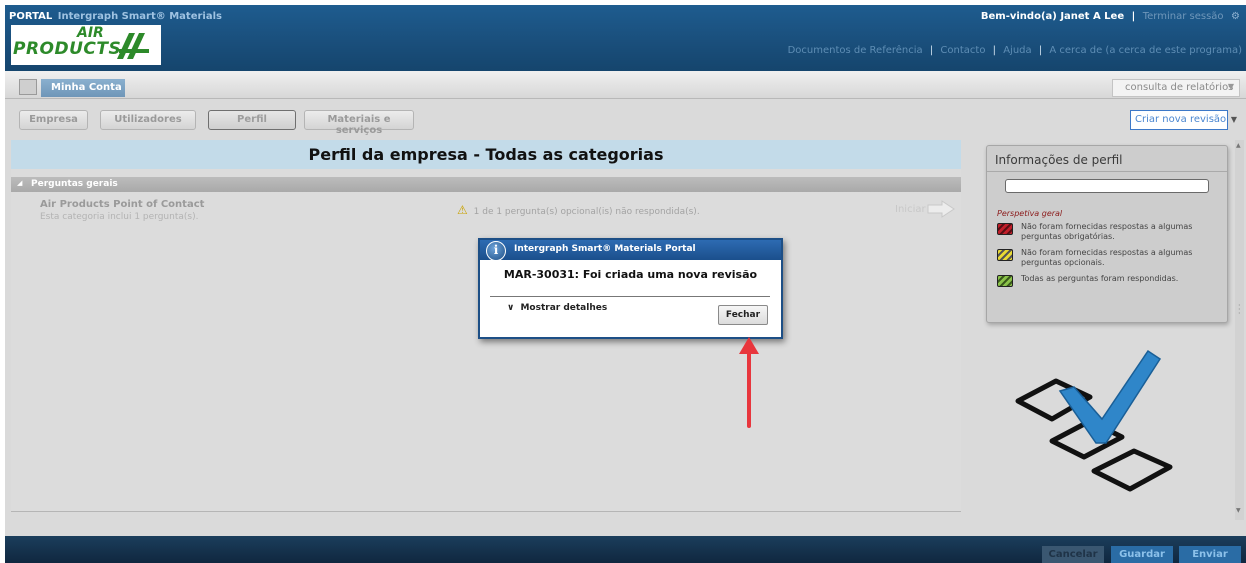 This screenshot has width=1246, height=563. Describe the element at coordinates (511, 308) in the screenshot. I see `chevron-down-icon: ∨` at that location.